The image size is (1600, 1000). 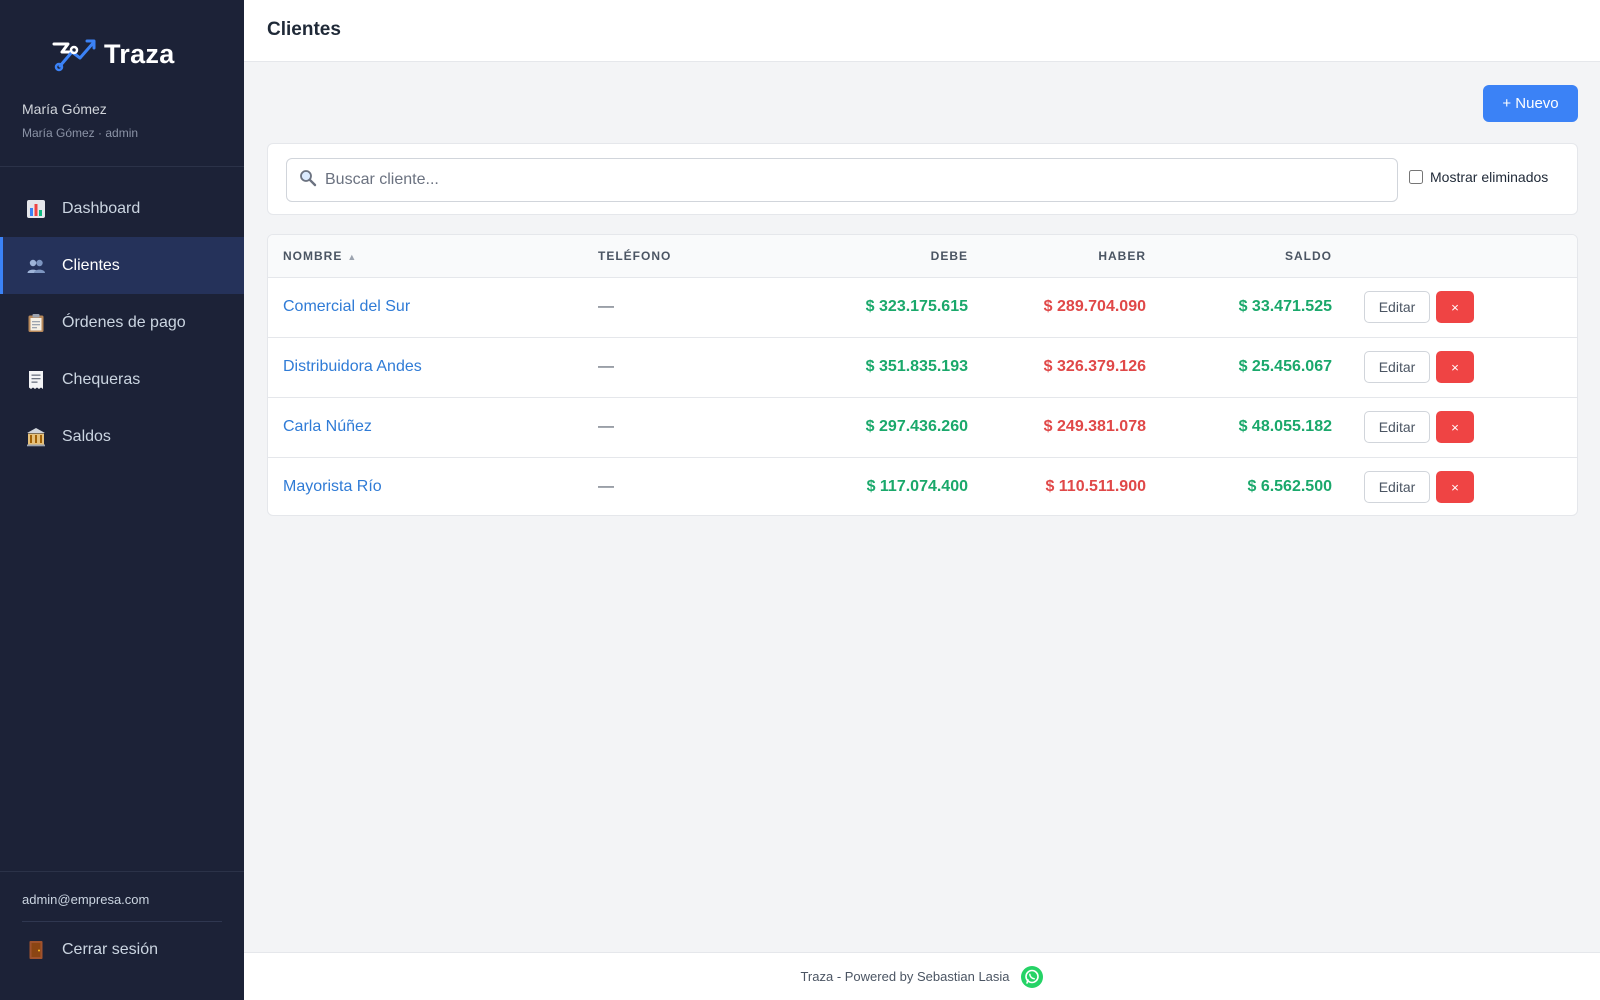 What do you see at coordinates (868, 256) in the screenshot?
I see `column-header-debe: DEBE` at bounding box center [868, 256].